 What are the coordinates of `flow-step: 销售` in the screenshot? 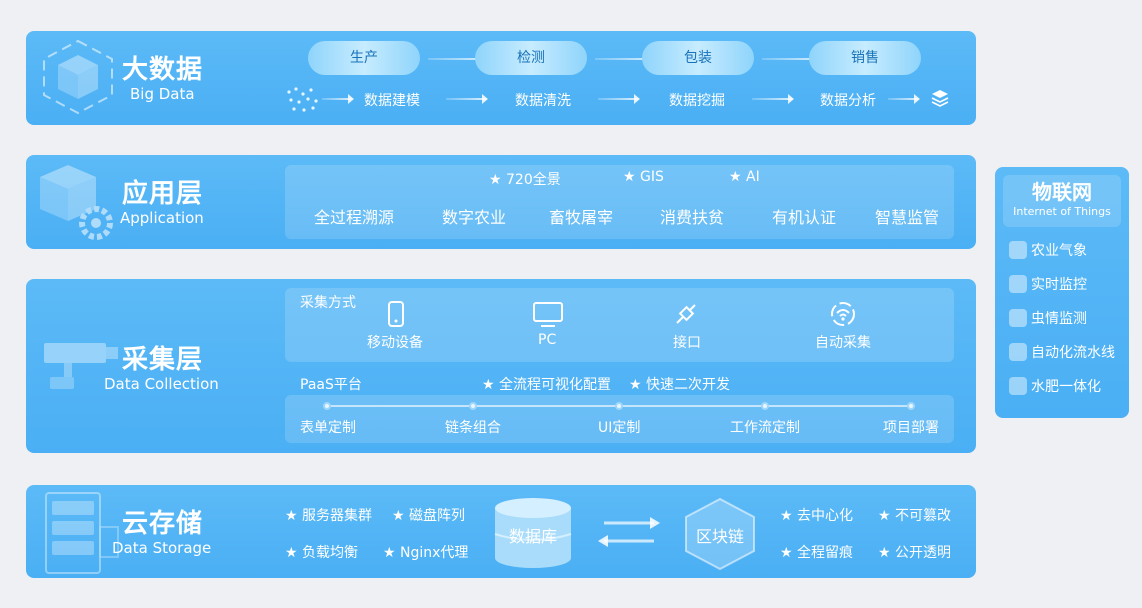 It's located at (865, 58).